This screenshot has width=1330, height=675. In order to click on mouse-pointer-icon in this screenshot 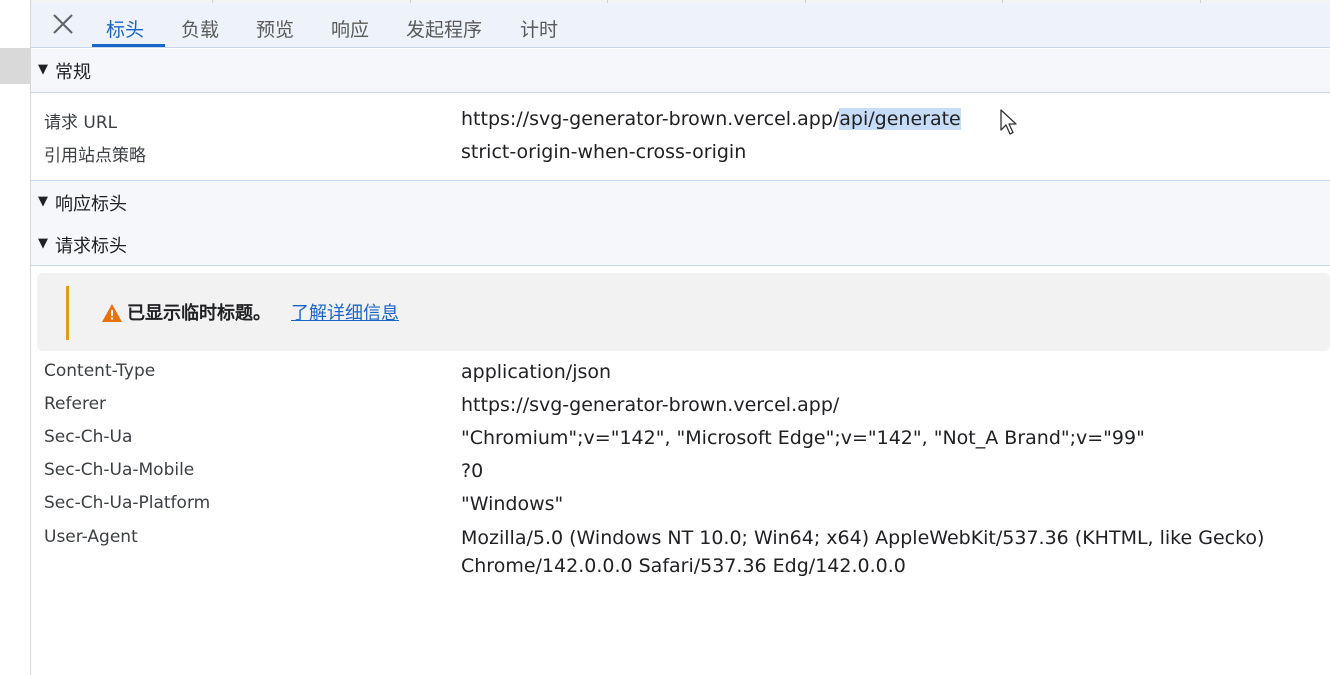, I will do `click(1008, 122)`.